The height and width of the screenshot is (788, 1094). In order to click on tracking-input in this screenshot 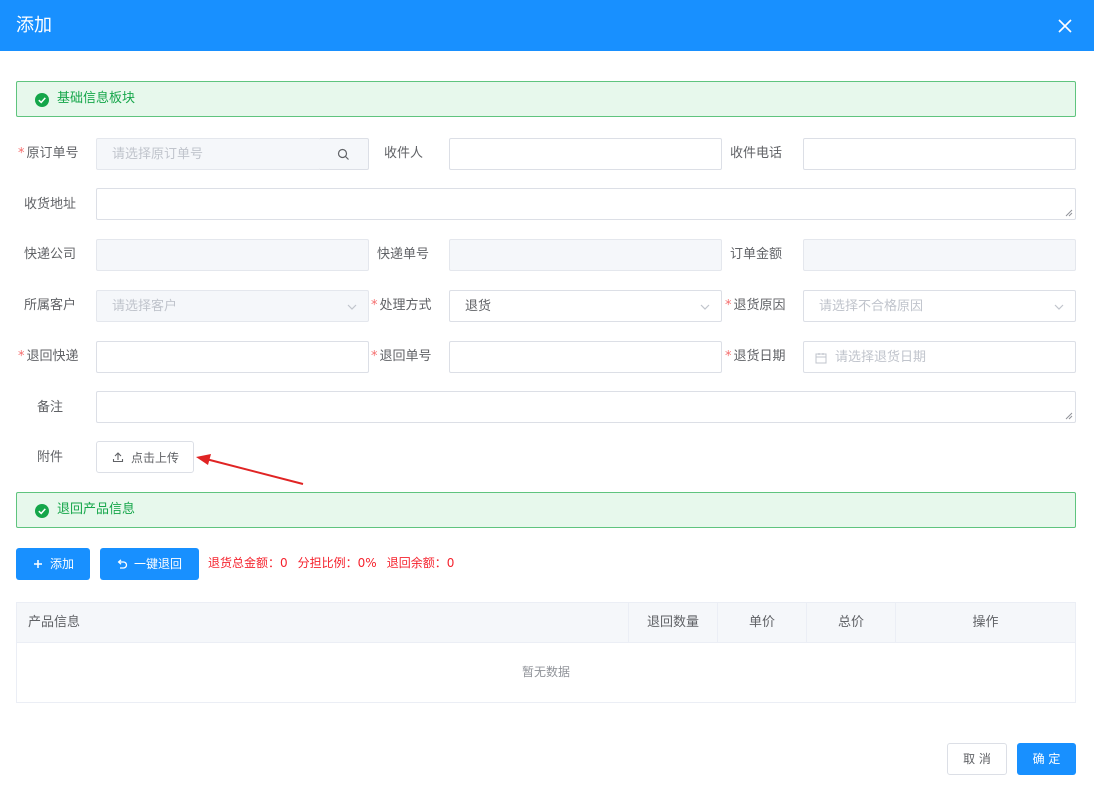, I will do `click(585, 255)`.